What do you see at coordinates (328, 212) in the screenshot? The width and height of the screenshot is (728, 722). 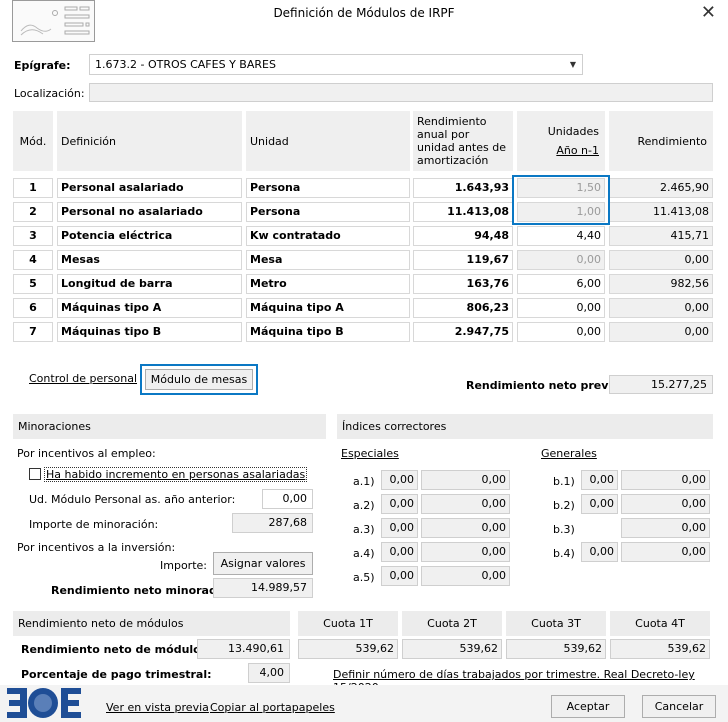 I see `cell-unidad: Persona` at bounding box center [328, 212].